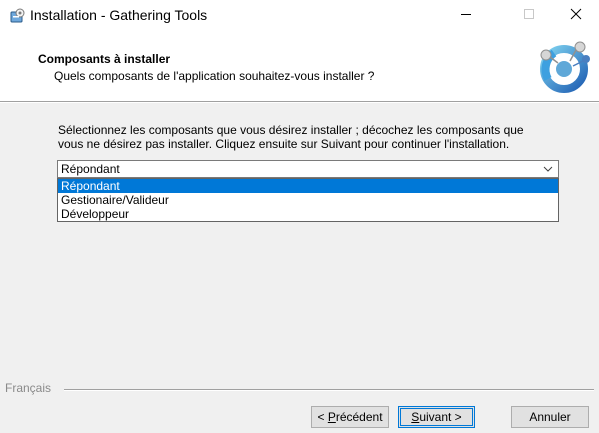 Image resolution: width=599 pixels, height=433 pixels. Describe the element at coordinates (308, 186) in the screenshot. I see `dropdown-option-repondant: Répondant` at that location.